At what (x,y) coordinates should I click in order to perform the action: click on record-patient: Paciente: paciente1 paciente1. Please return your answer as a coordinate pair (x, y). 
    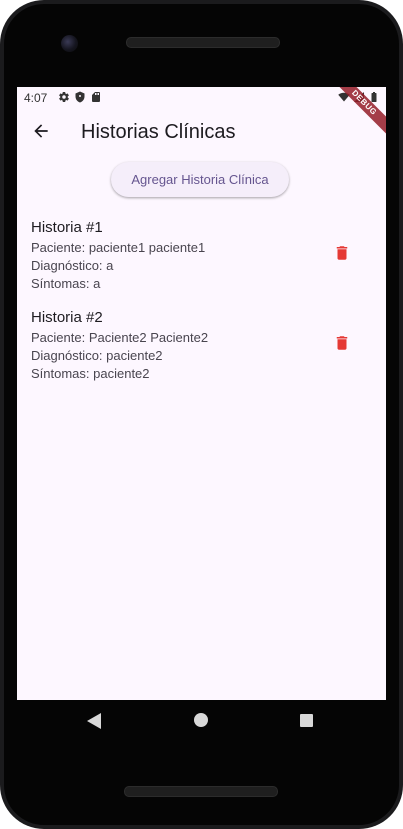
    Looking at the image, I should click on (118, 247).